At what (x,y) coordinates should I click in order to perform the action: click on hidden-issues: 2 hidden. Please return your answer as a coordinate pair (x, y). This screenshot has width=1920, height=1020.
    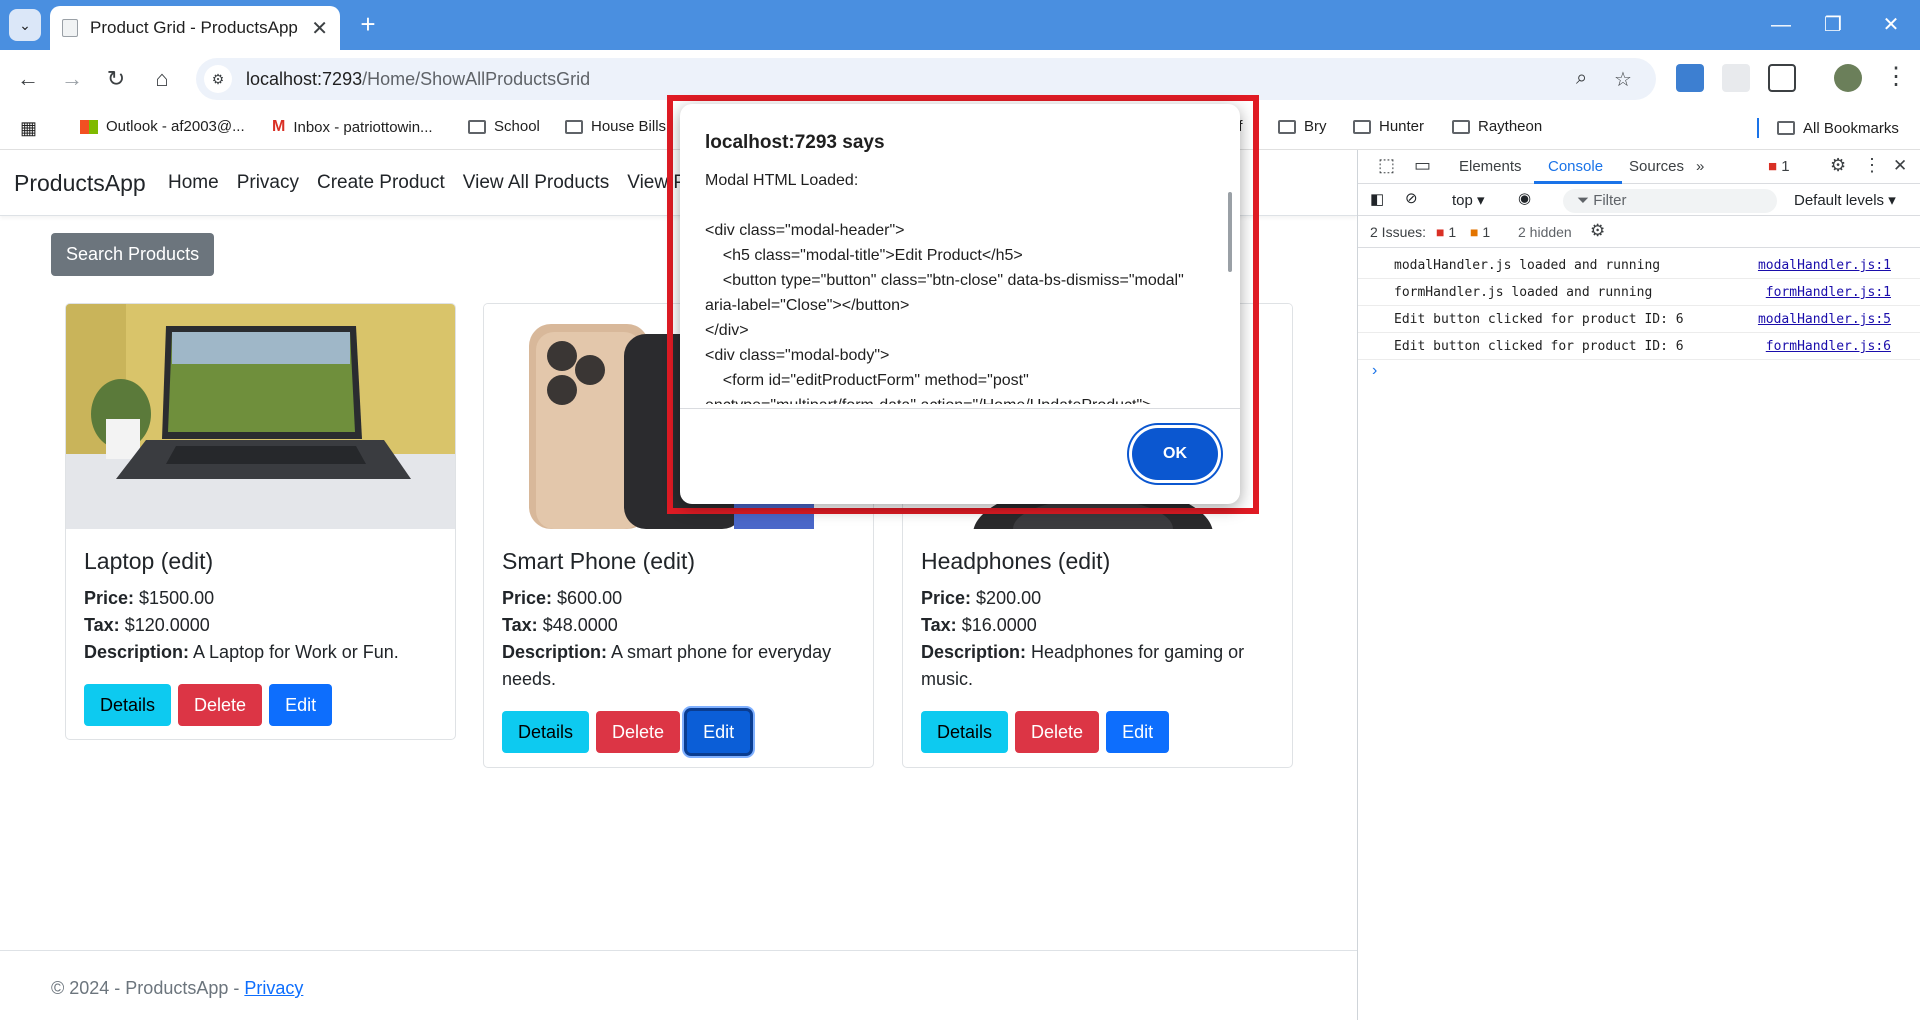
    Looking at the image, I should click on (1545, 232).